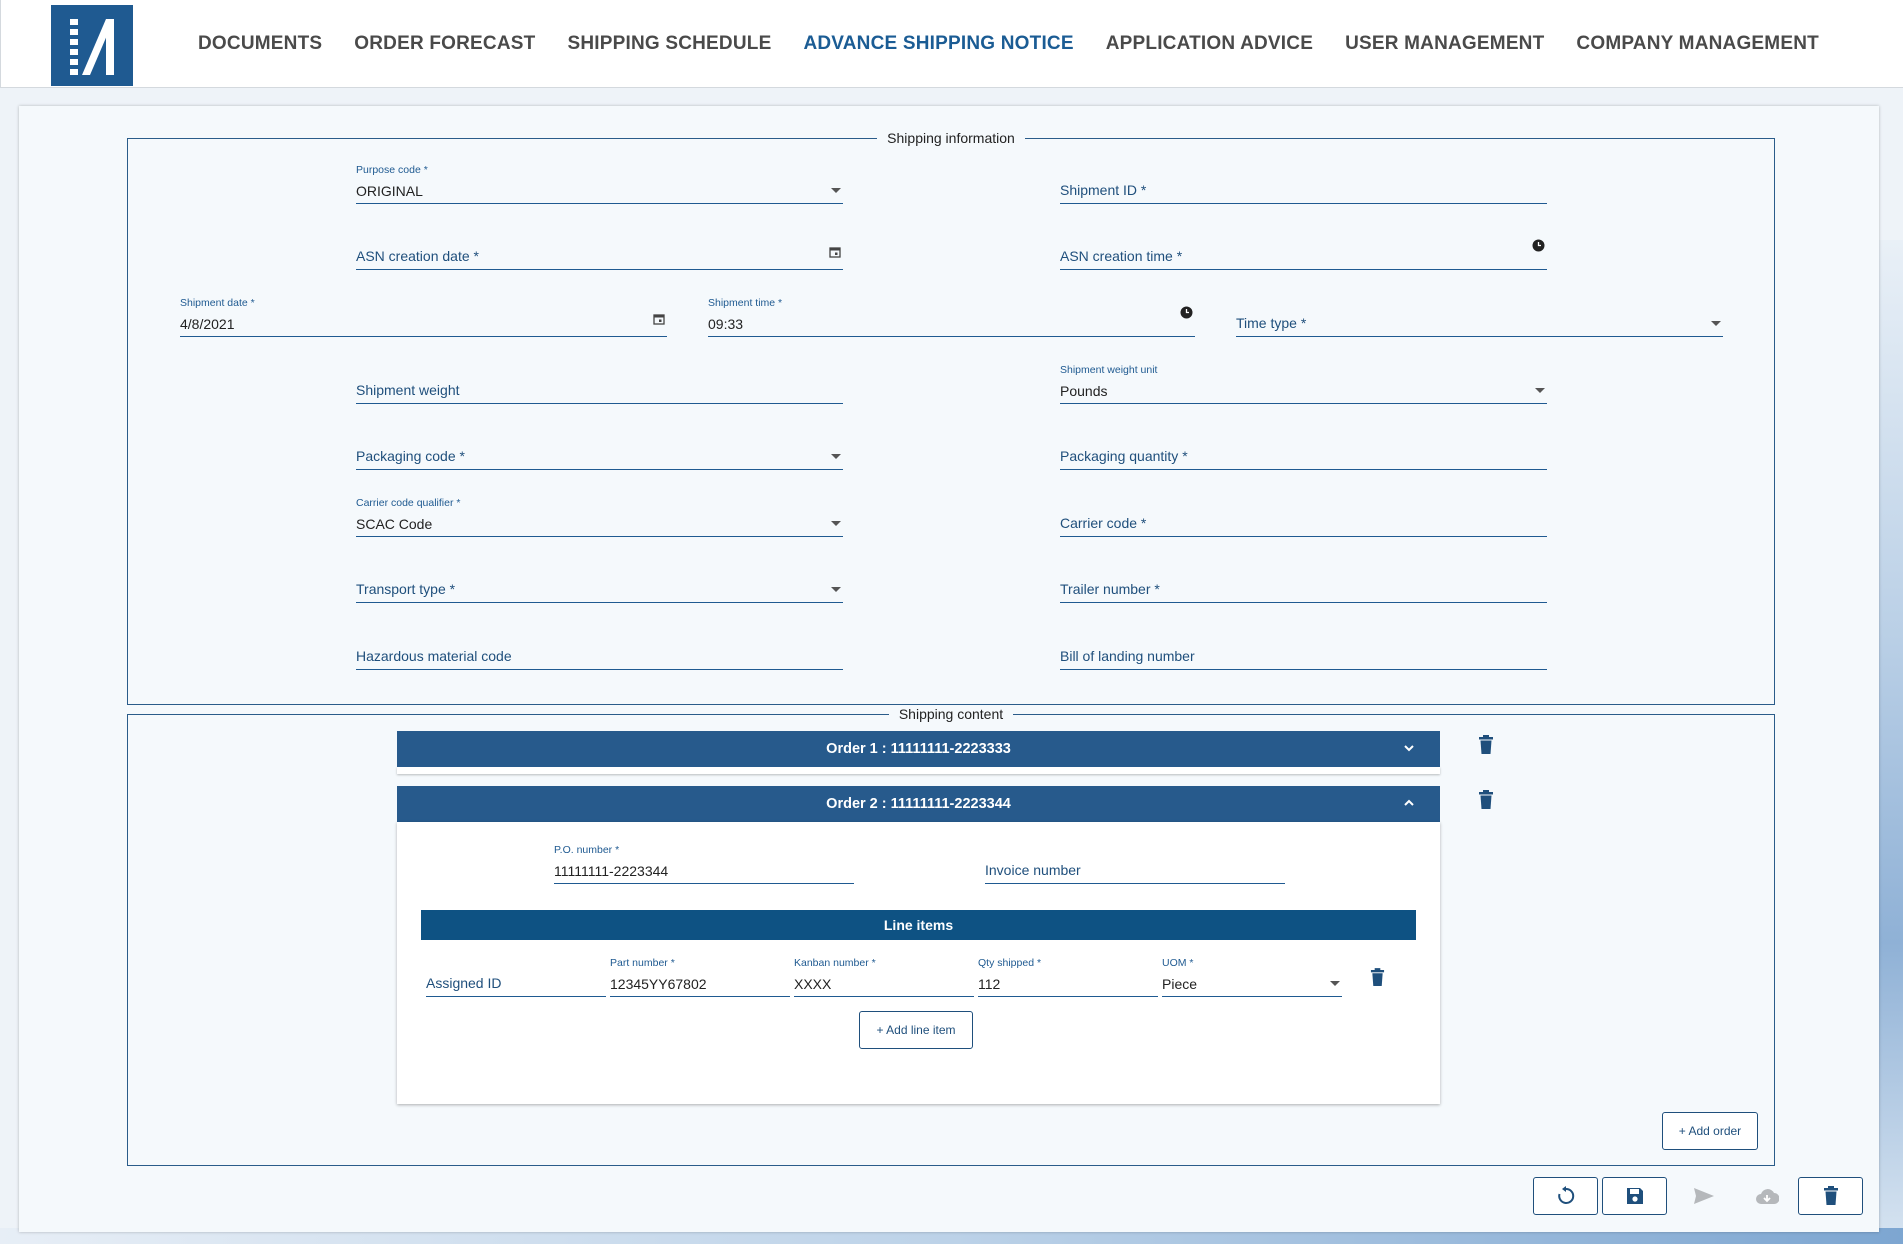 Image resolution: width=1903 pixels, height=1244 pixels. I want to click on nav-documents: DOCUMENTS, so click(260, 44).